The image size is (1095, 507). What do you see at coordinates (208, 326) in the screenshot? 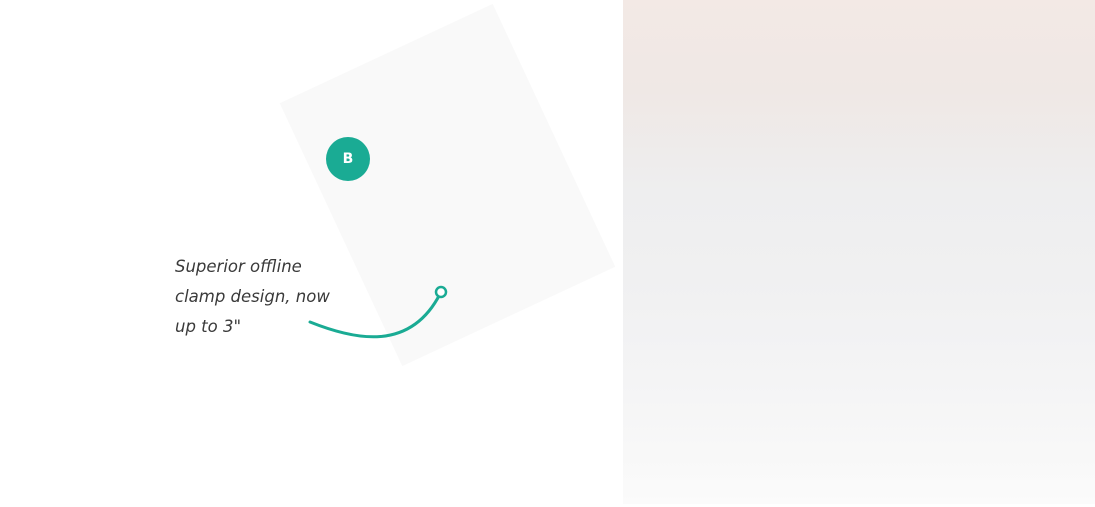
I see `caption-line-3: up to 3"` at bounding box center [208, 326].